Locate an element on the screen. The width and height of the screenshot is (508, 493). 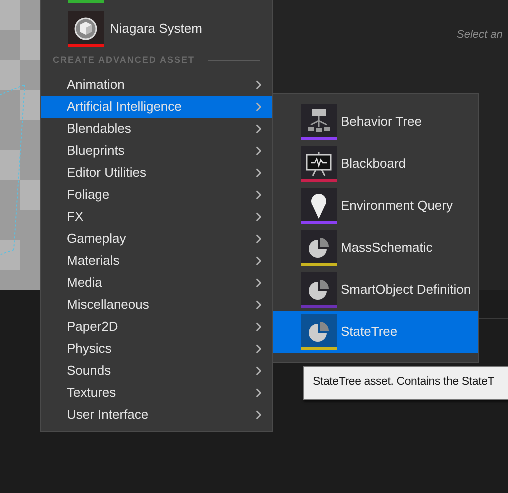
menu-item: Foliage is located at coordinates (156, 195).